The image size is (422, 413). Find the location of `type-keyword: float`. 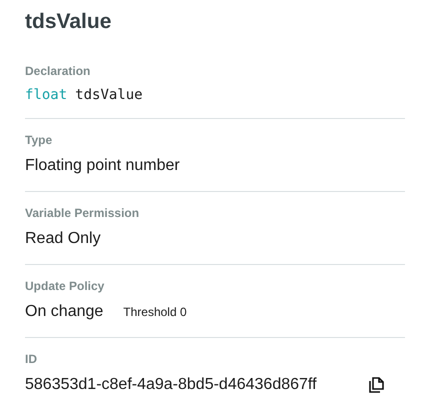

type-keyword: float is located at coordinates (46, 95).